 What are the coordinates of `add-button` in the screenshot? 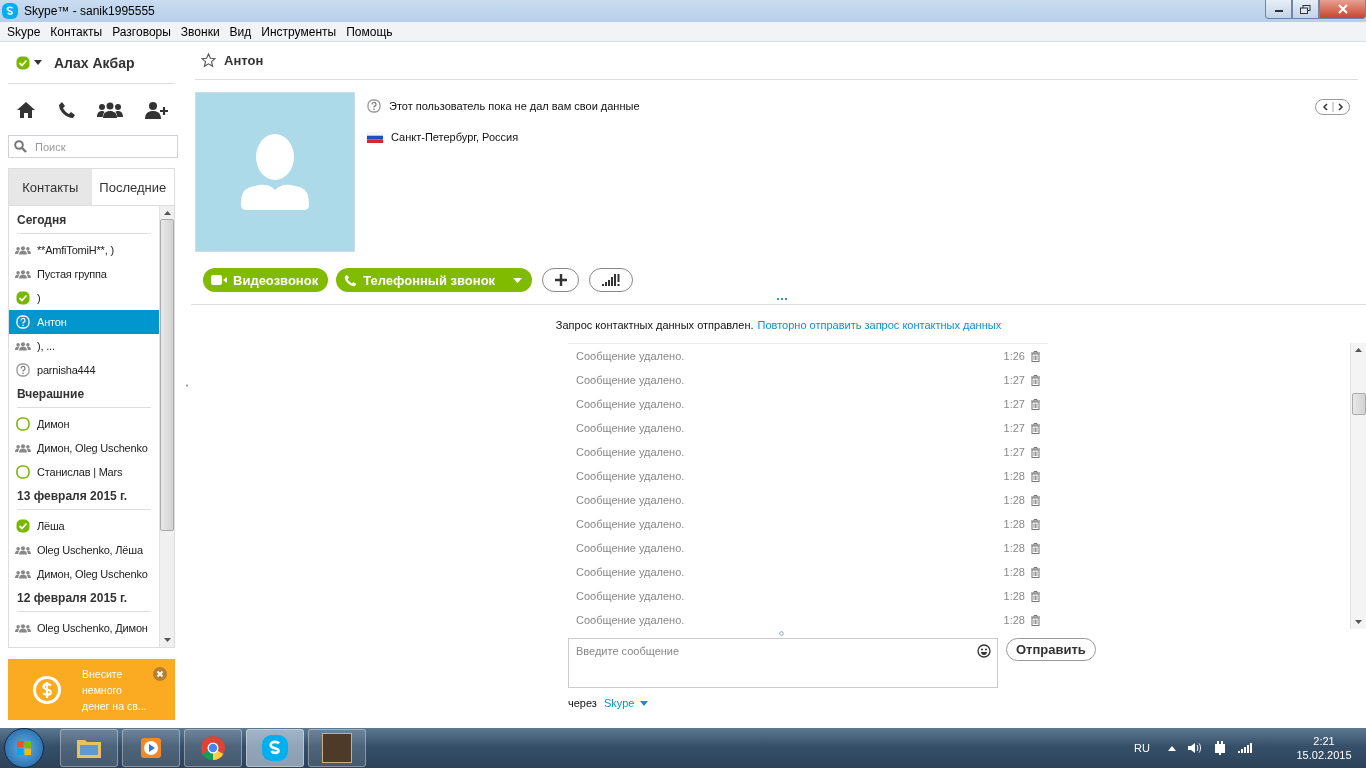 It's located at (561, 280).